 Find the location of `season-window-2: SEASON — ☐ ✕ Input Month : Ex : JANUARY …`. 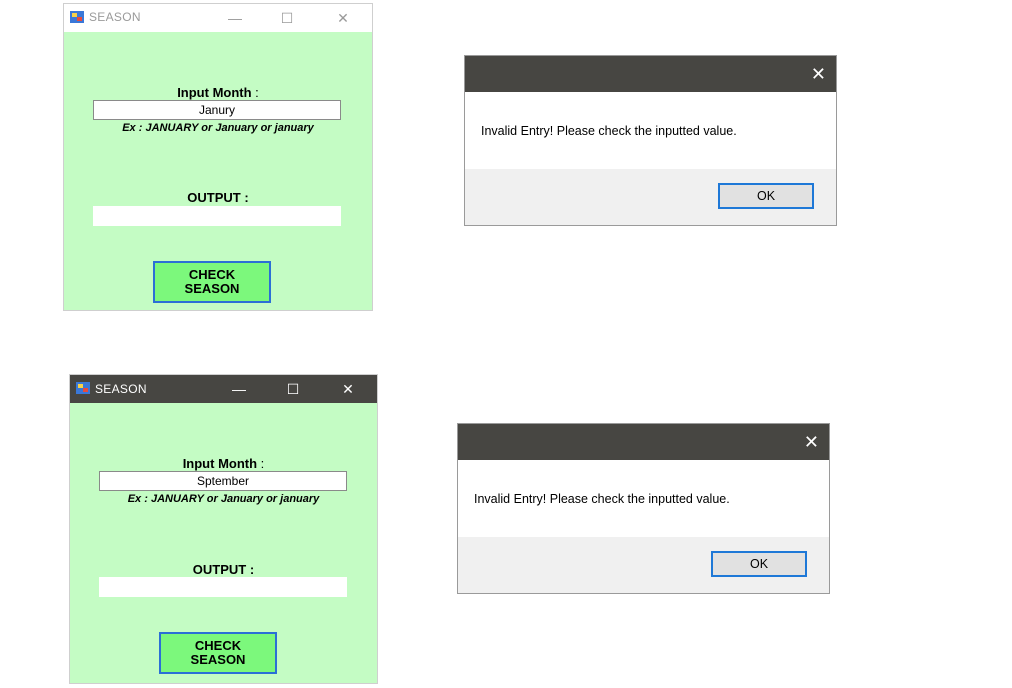

season-window-2: SEASON — ☐ ✕ Input Month : Ex : JANUARY … is located at coordinates (223, 529).